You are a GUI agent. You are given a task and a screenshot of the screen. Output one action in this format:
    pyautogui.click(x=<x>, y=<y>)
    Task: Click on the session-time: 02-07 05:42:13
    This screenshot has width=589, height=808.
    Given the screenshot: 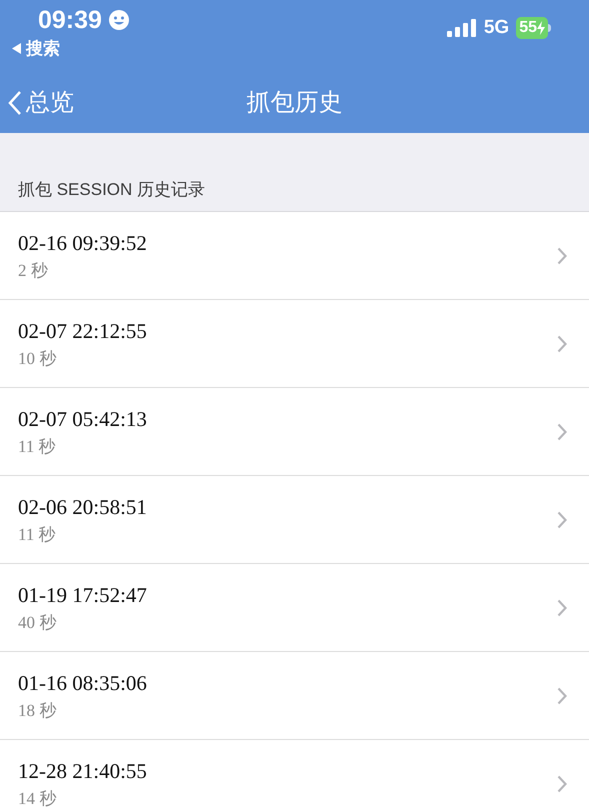 What is the action you would take?
    pyautogui.click(x=82, y=419)
    